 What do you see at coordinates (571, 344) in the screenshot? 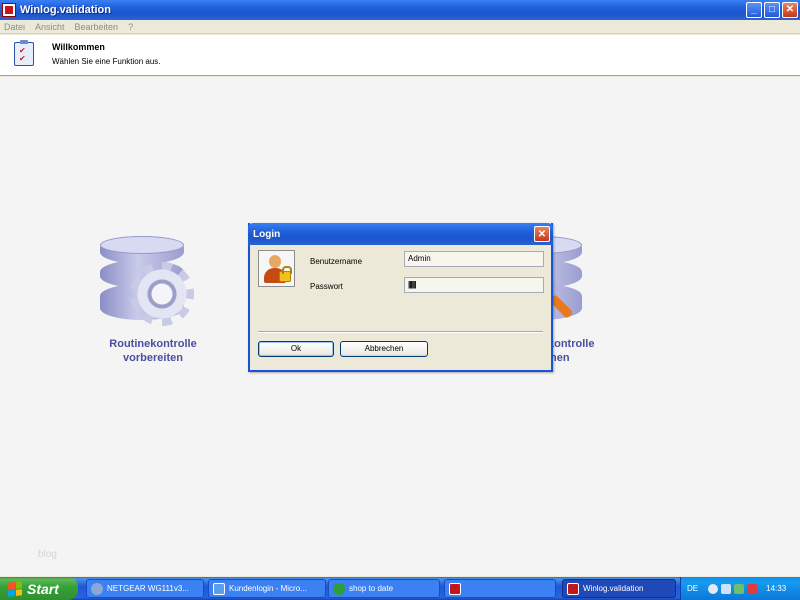
I see `tile-label-line1: kontrolle` at bounding box center [571, 344].